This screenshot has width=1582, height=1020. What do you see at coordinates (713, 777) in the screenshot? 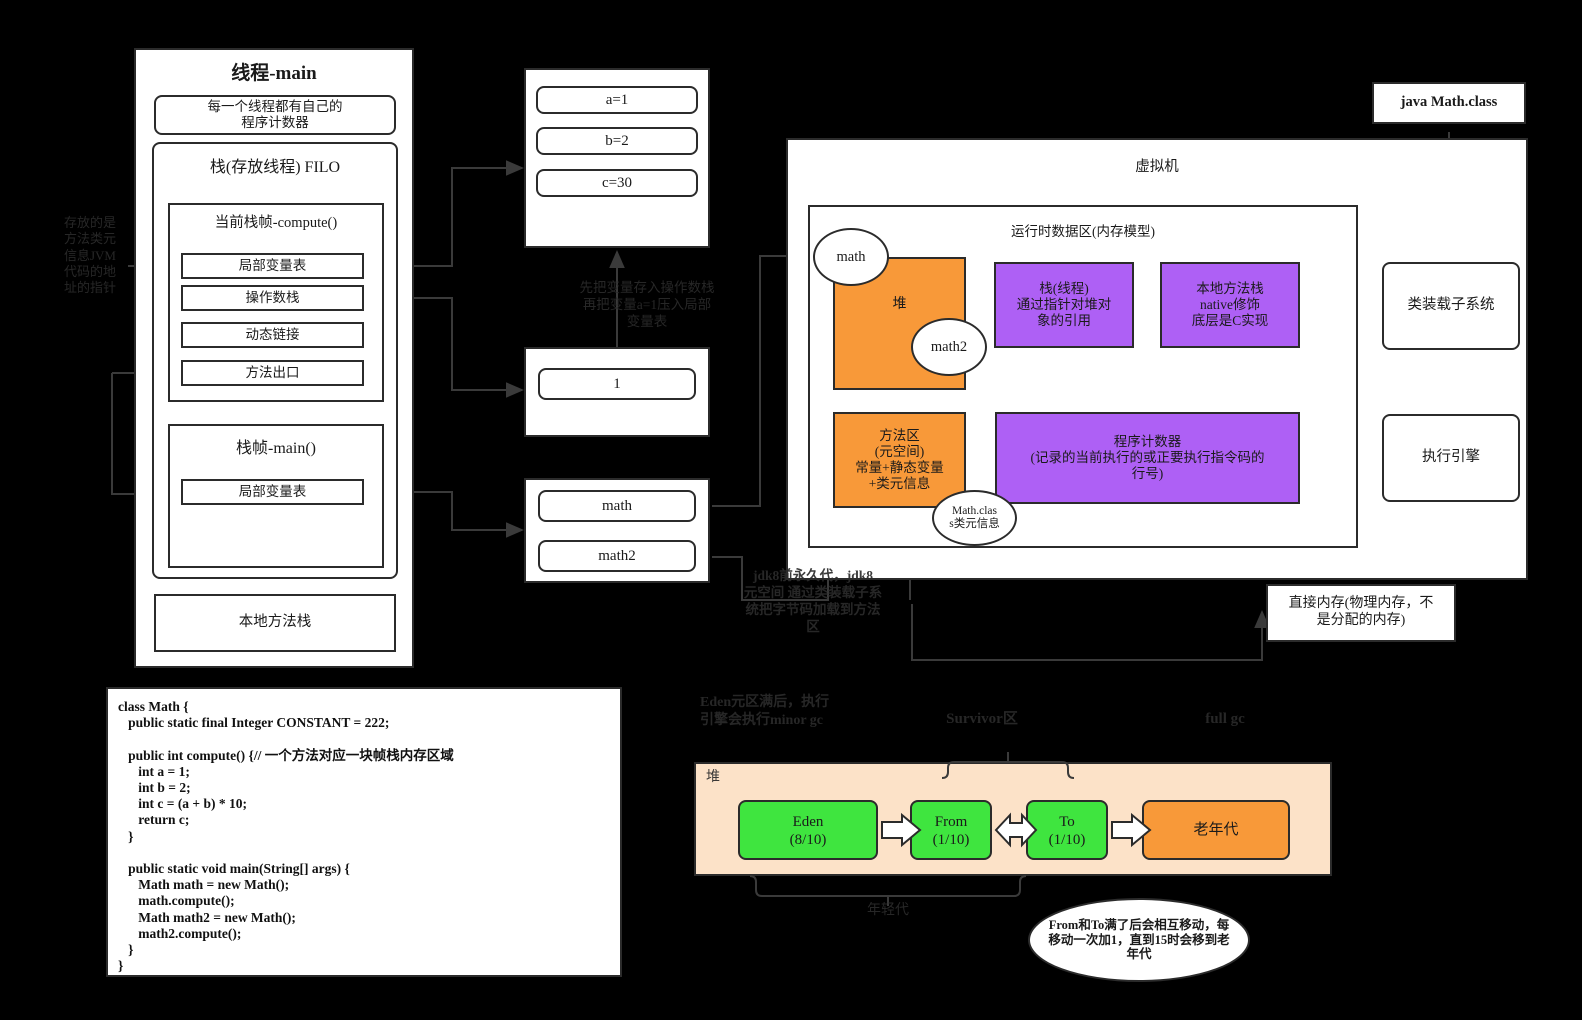
I see `gc-heap-label: 堆` at bounding box center [713, 777].